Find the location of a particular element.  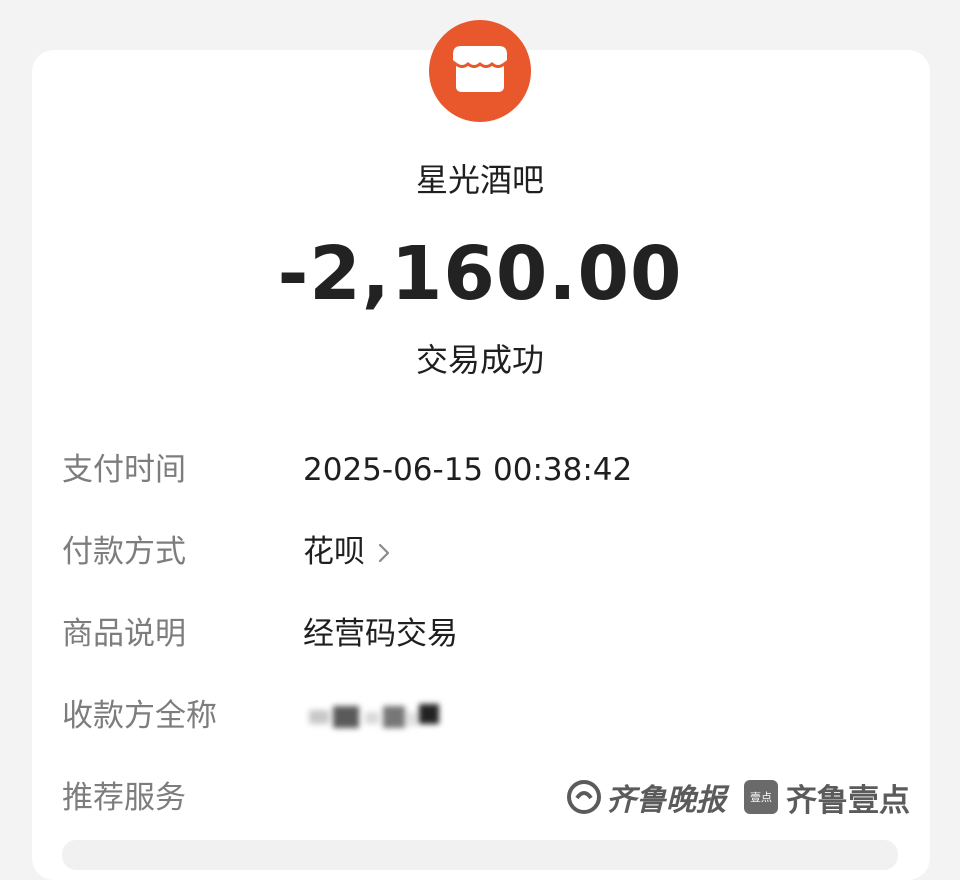

payment-time-label: 支付时间 is located at coordinates (124, 470).